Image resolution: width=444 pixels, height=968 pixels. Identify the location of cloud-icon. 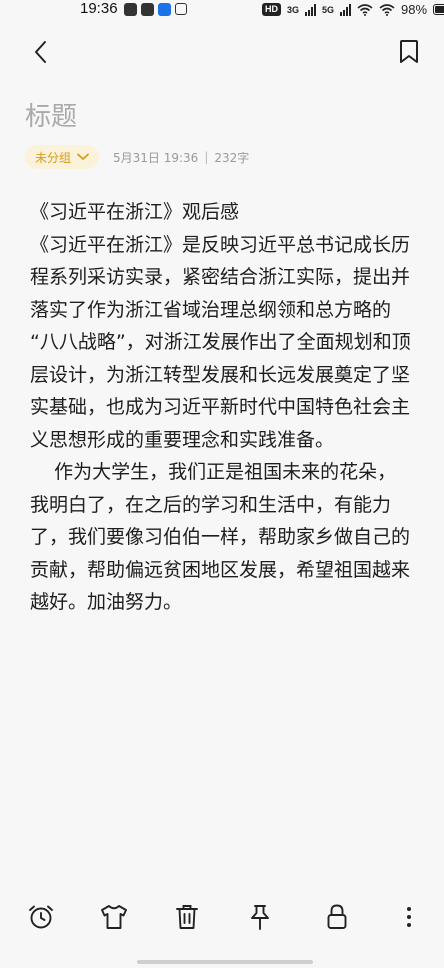
(147, 9).